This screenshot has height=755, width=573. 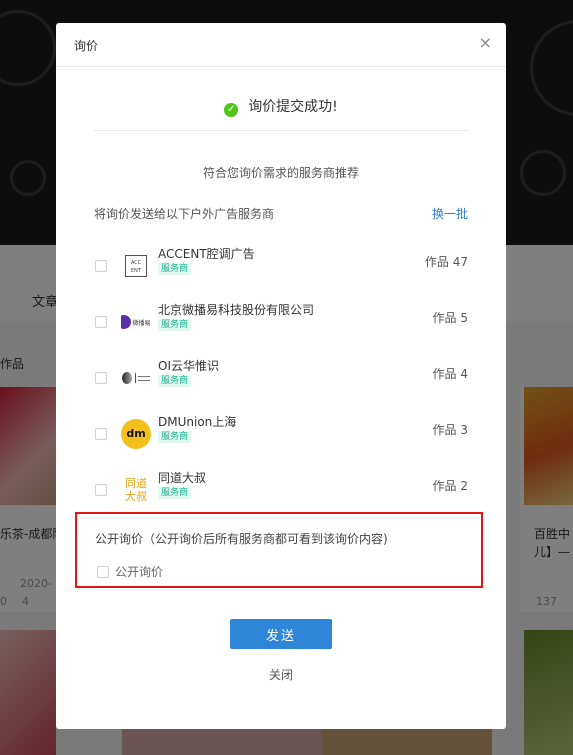 I want to click on provider-name: ACCENT腔调广告, so click(x=206, y=253).